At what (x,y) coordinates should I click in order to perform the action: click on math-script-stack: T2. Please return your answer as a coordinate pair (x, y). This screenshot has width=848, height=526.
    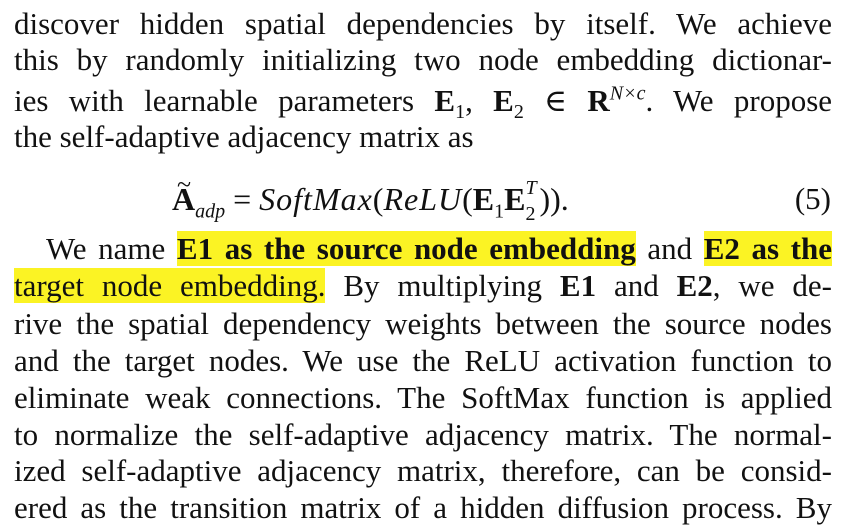
    Looking at the image, I should click on (531, 201).